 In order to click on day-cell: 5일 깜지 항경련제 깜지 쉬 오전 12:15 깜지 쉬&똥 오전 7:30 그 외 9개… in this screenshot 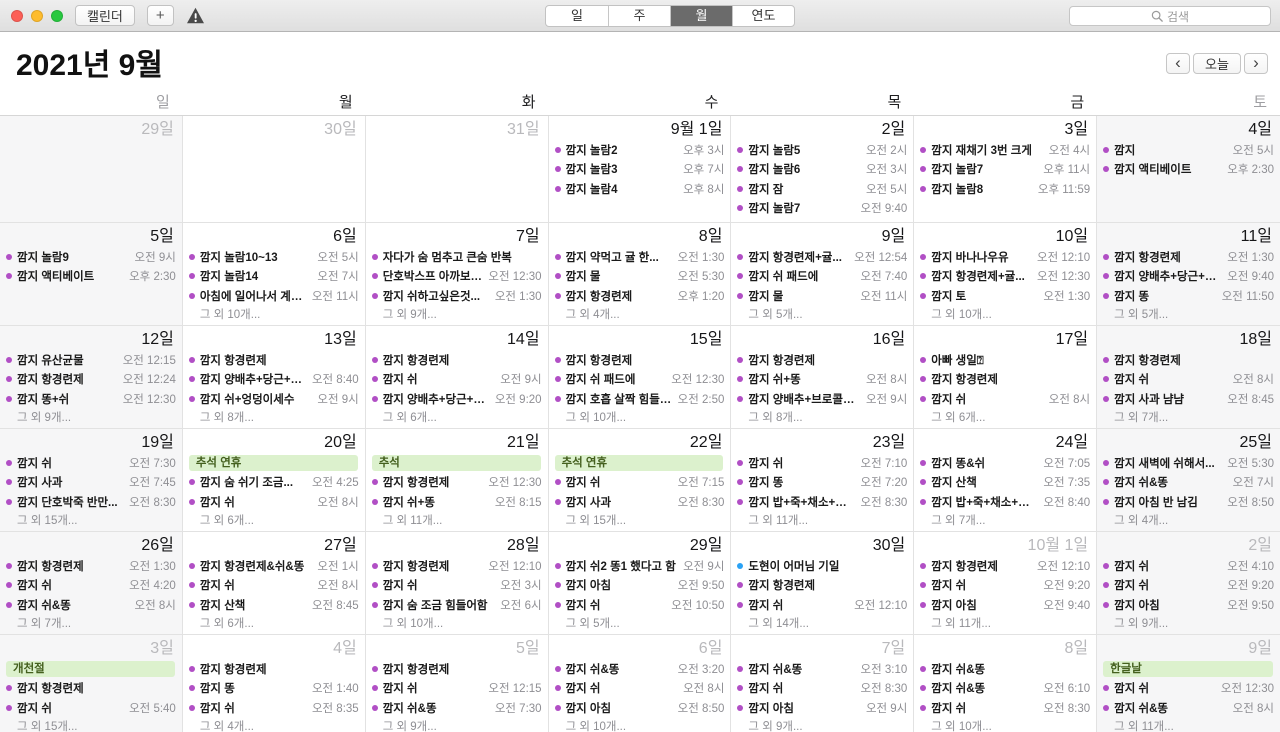, I will do `click(457, 683)`.